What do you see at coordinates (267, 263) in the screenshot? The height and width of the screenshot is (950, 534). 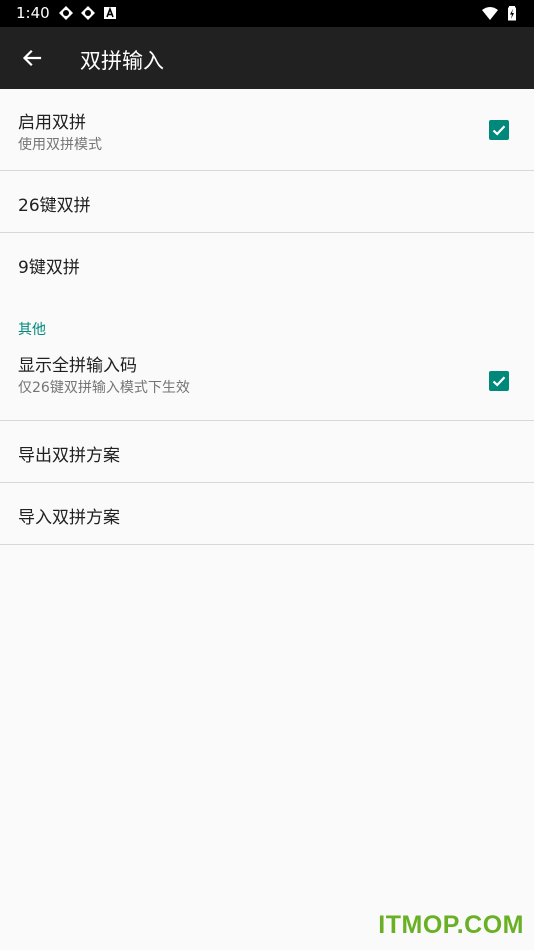 I see `pref-9key-shuangpin: 9键双拼` at bounding box center [267, 263].